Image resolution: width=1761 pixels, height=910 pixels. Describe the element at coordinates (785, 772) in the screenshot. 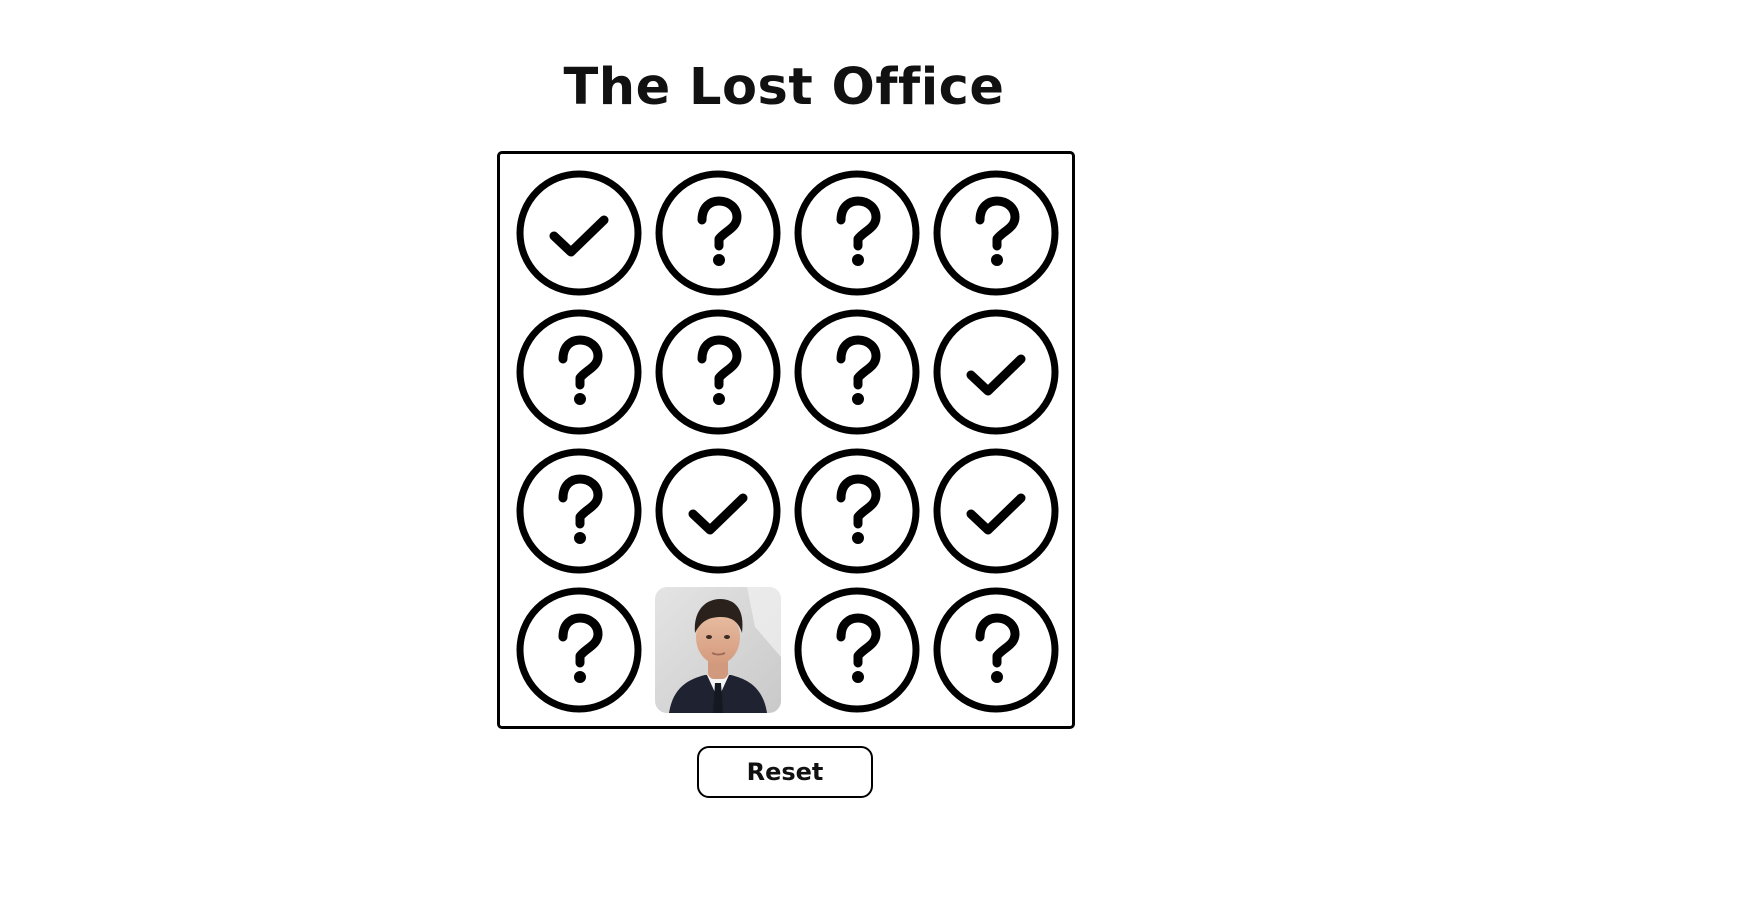

I see `reset-button: Reset` at that location.